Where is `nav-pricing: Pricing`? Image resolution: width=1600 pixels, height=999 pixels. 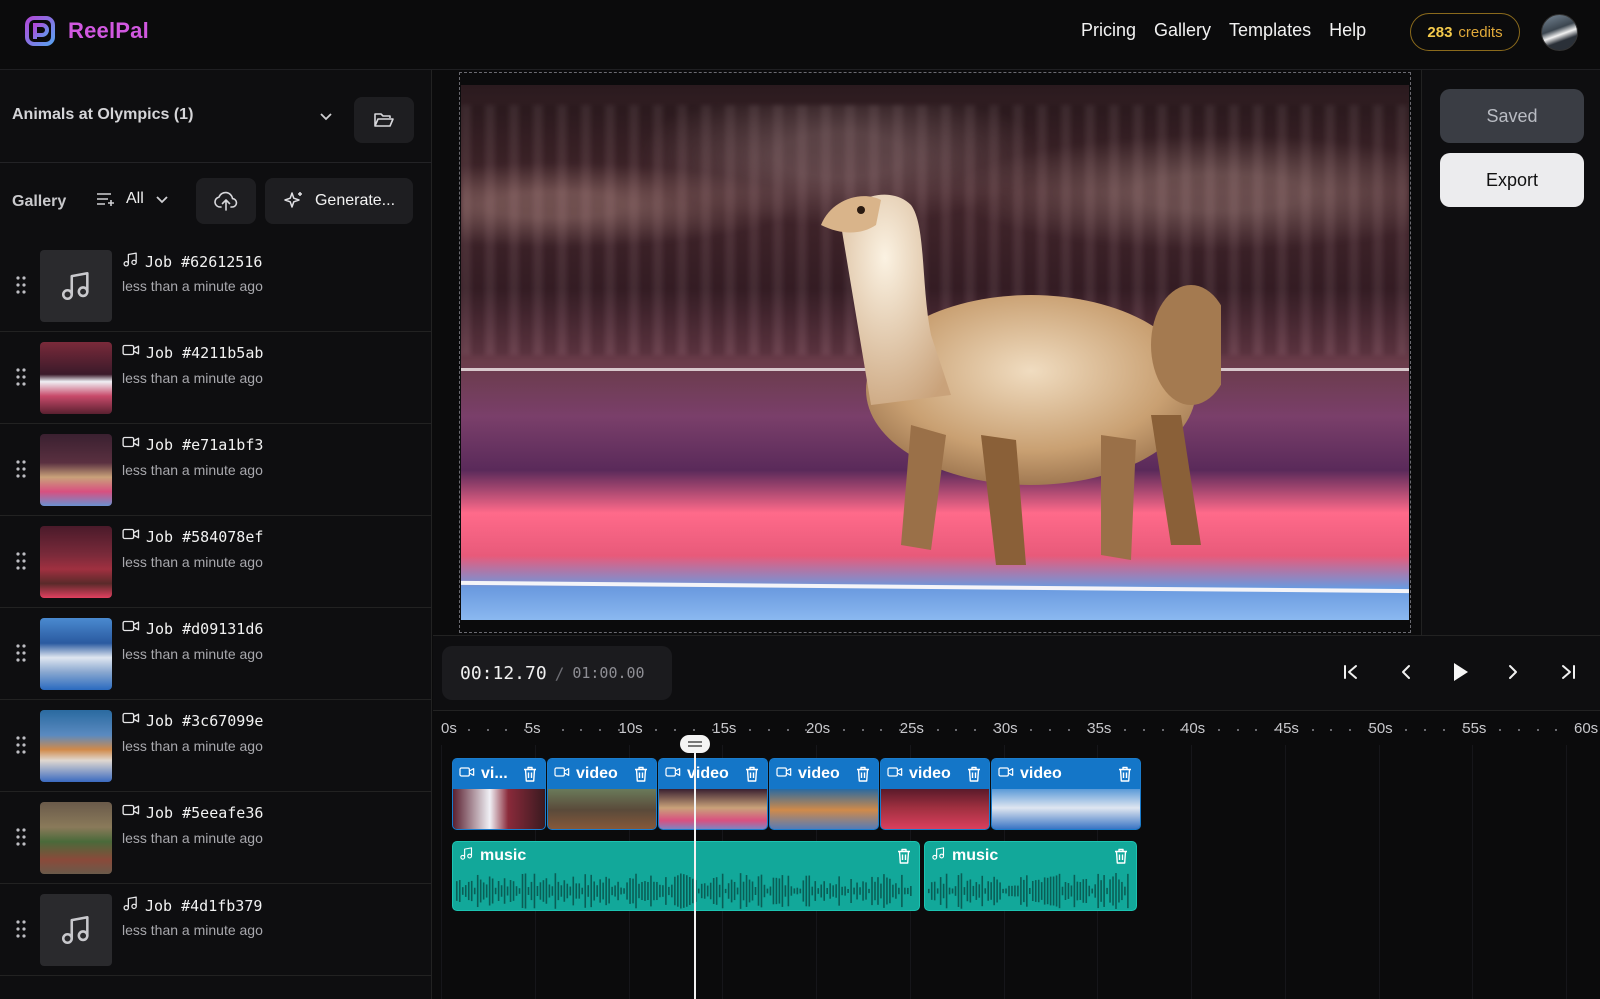 nav-pricing: Pricing is located at coordinates (1108, 30).